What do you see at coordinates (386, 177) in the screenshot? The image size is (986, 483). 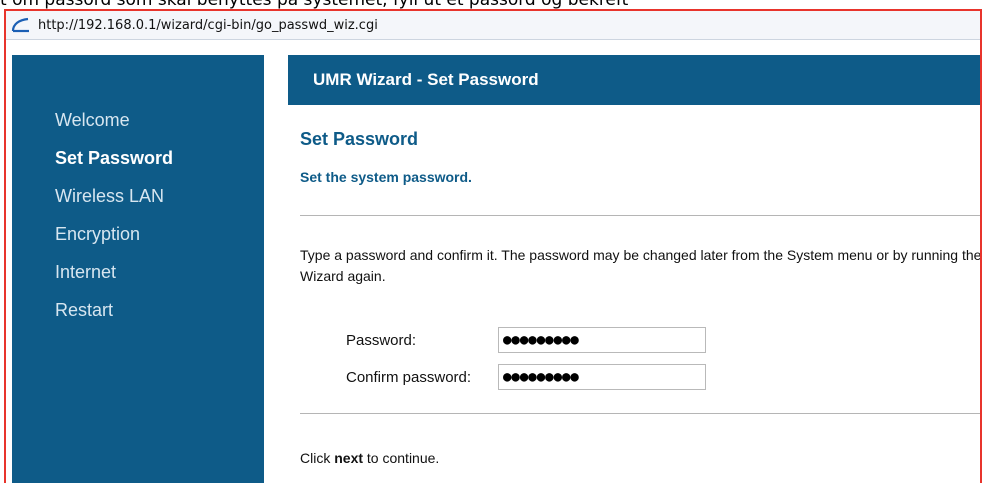 I see `page-subtitle: Set the system password.` at bounding box center [386, 177].